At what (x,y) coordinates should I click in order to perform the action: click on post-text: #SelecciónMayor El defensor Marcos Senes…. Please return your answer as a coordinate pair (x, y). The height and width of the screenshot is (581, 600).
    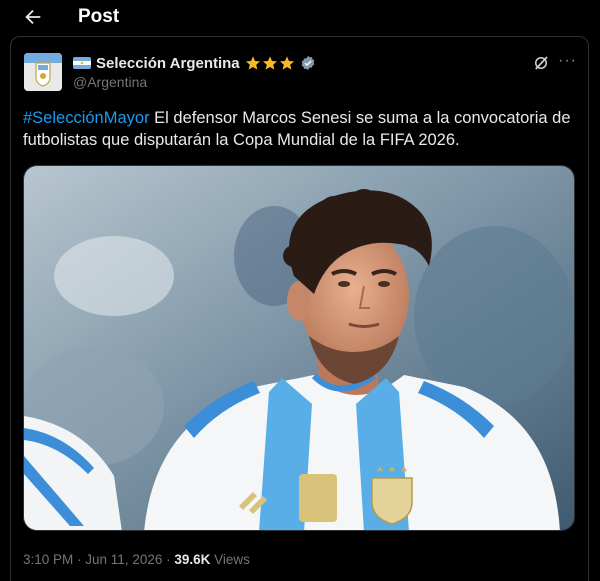
    Looking at the image, I should click on (300, 129).